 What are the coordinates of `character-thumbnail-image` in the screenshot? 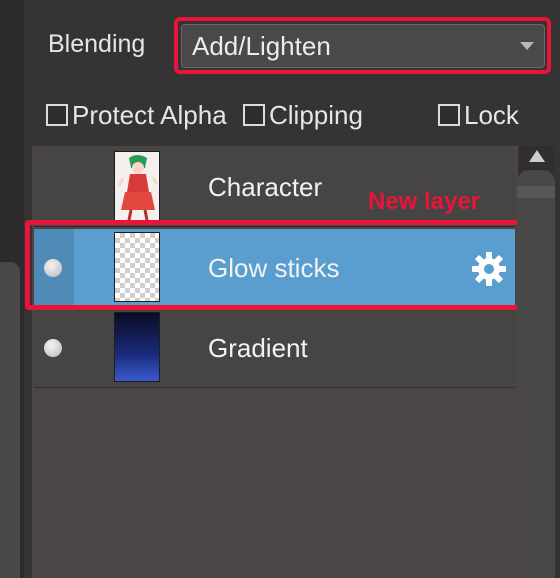 It's located at (138, 187).